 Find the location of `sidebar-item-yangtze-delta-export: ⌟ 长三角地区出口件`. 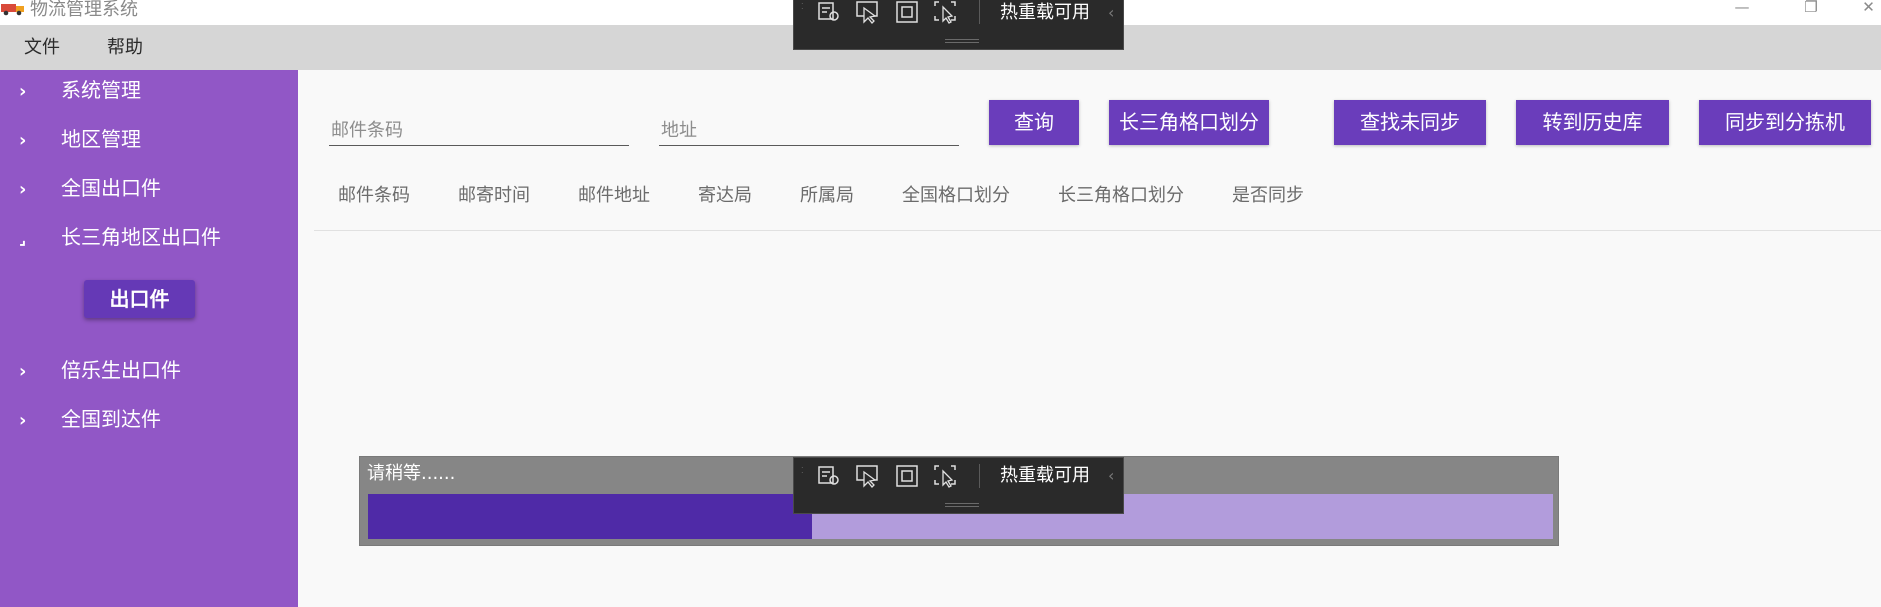

sidebar-item-yangtze-delta-export: ⌟ 长三角地区出口件 is located at coordinates (149, 241).